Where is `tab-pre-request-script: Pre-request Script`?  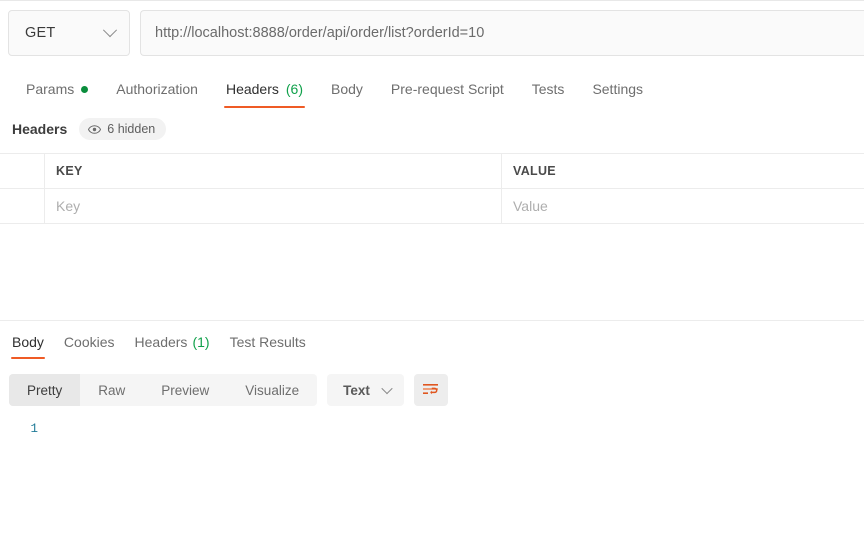
tab-pre-request-script: Pre-request Script is located at coordinates (447, 94).